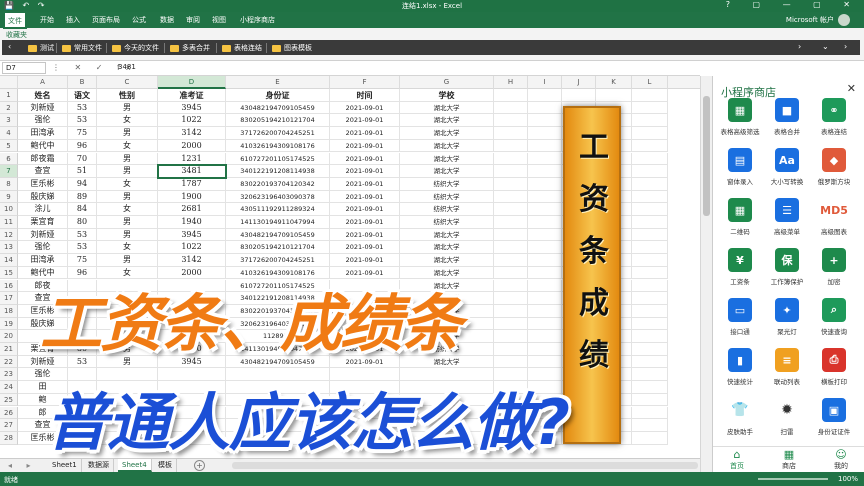 This screenshot has width=864, height=486. What do you see at coordinates (793, 479) in the screenshot?
I see `zoom-slider` at bounding box center [793, 479].